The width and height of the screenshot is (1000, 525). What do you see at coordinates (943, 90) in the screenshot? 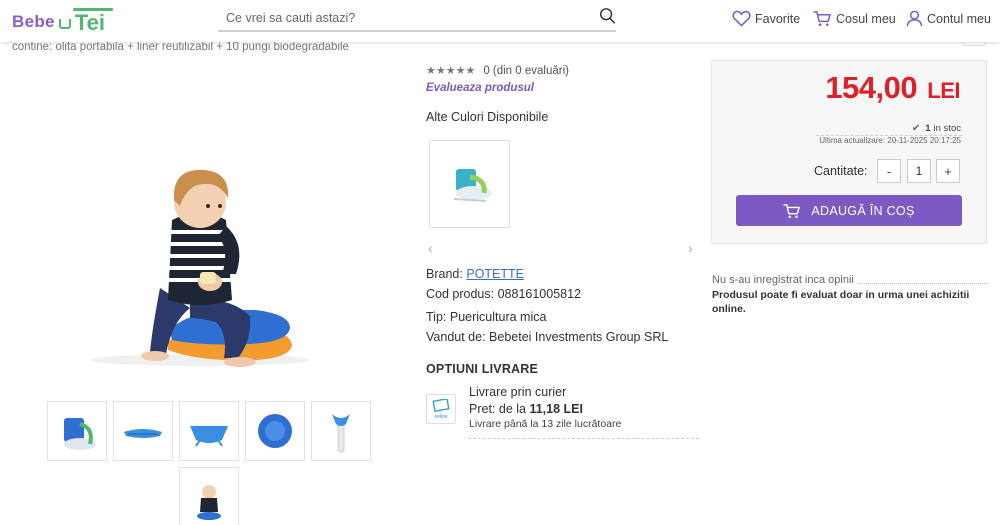
I see `price-currency: LEI` at bounding box center [943, 90].